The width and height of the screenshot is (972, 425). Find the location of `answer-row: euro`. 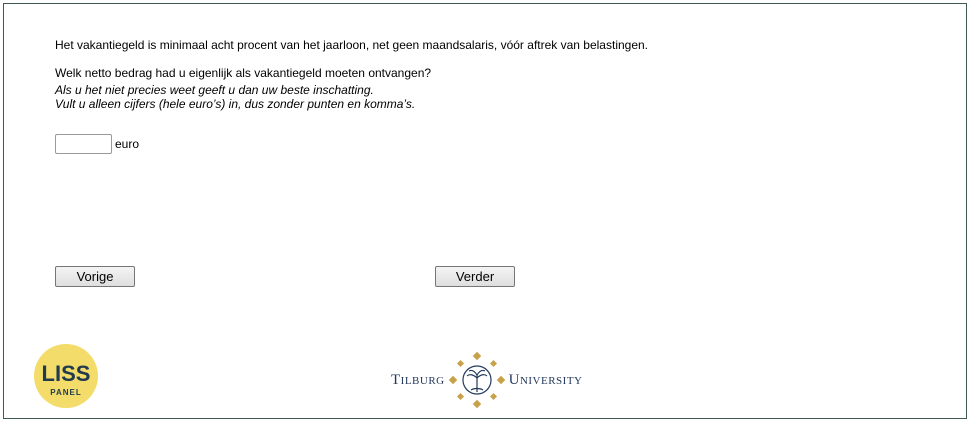

answer-row: euro is located at coordinates (97, 144).